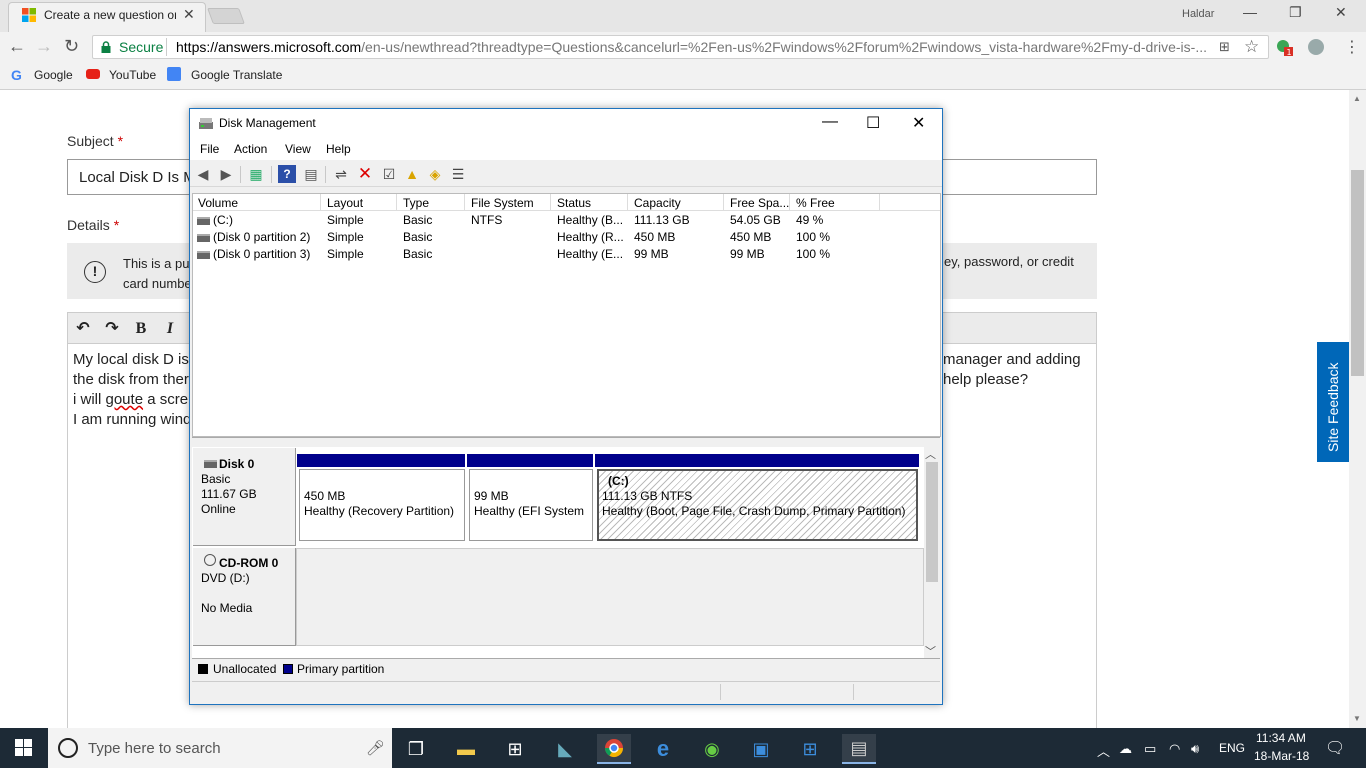 The width and height of the screenshot is (1366, 768). Describe the element at coordinates (859, 749) in the screenshot. I see `disk-management-taskbar-icon: ▤` at that location.